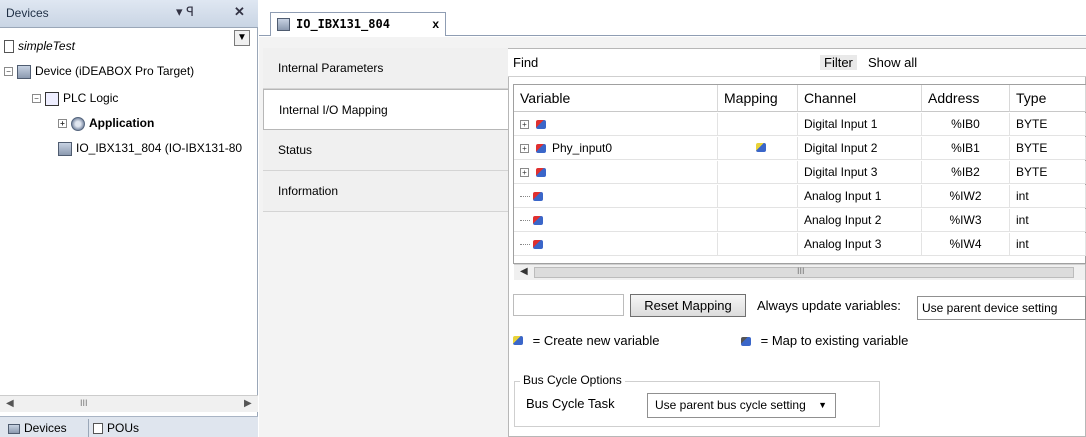 The image size is (1086, 437). What do you see at coordinates (435, 24) in the screenshot?
I see `close-tab-icon: x` at bounding box center [435, 24].